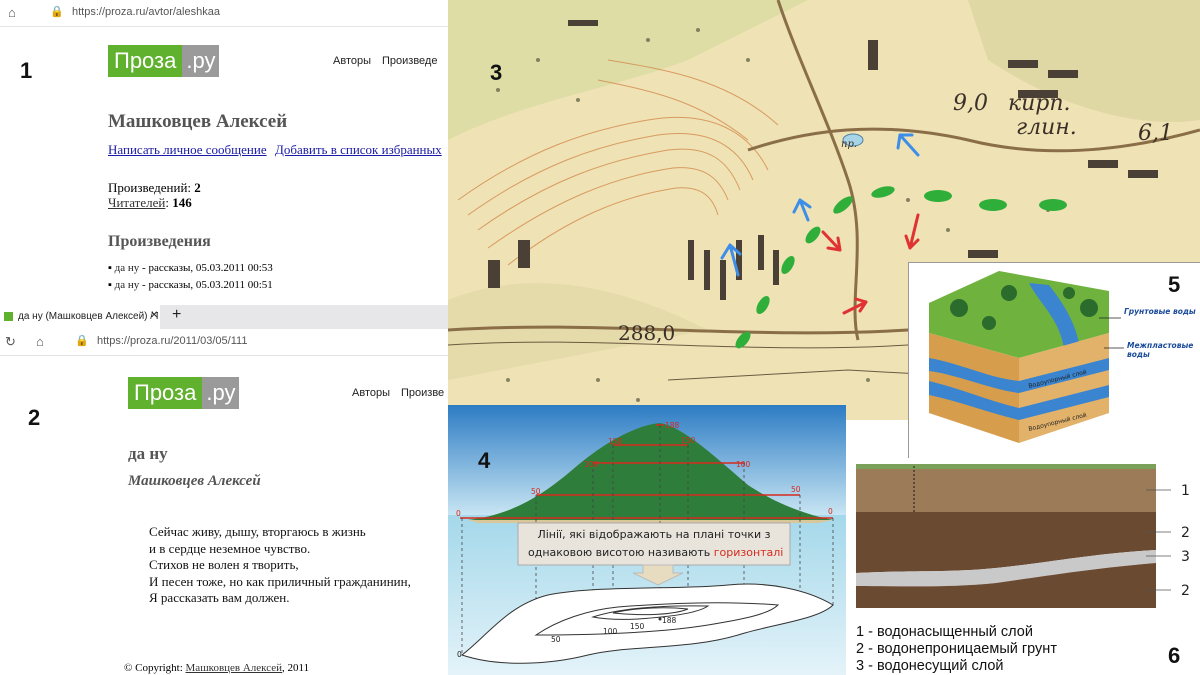  Describe the element at coordinates (206, 285) in the screenshot. I see `work-meta: - рассказы, 05.03.2011 00:51` at that location.